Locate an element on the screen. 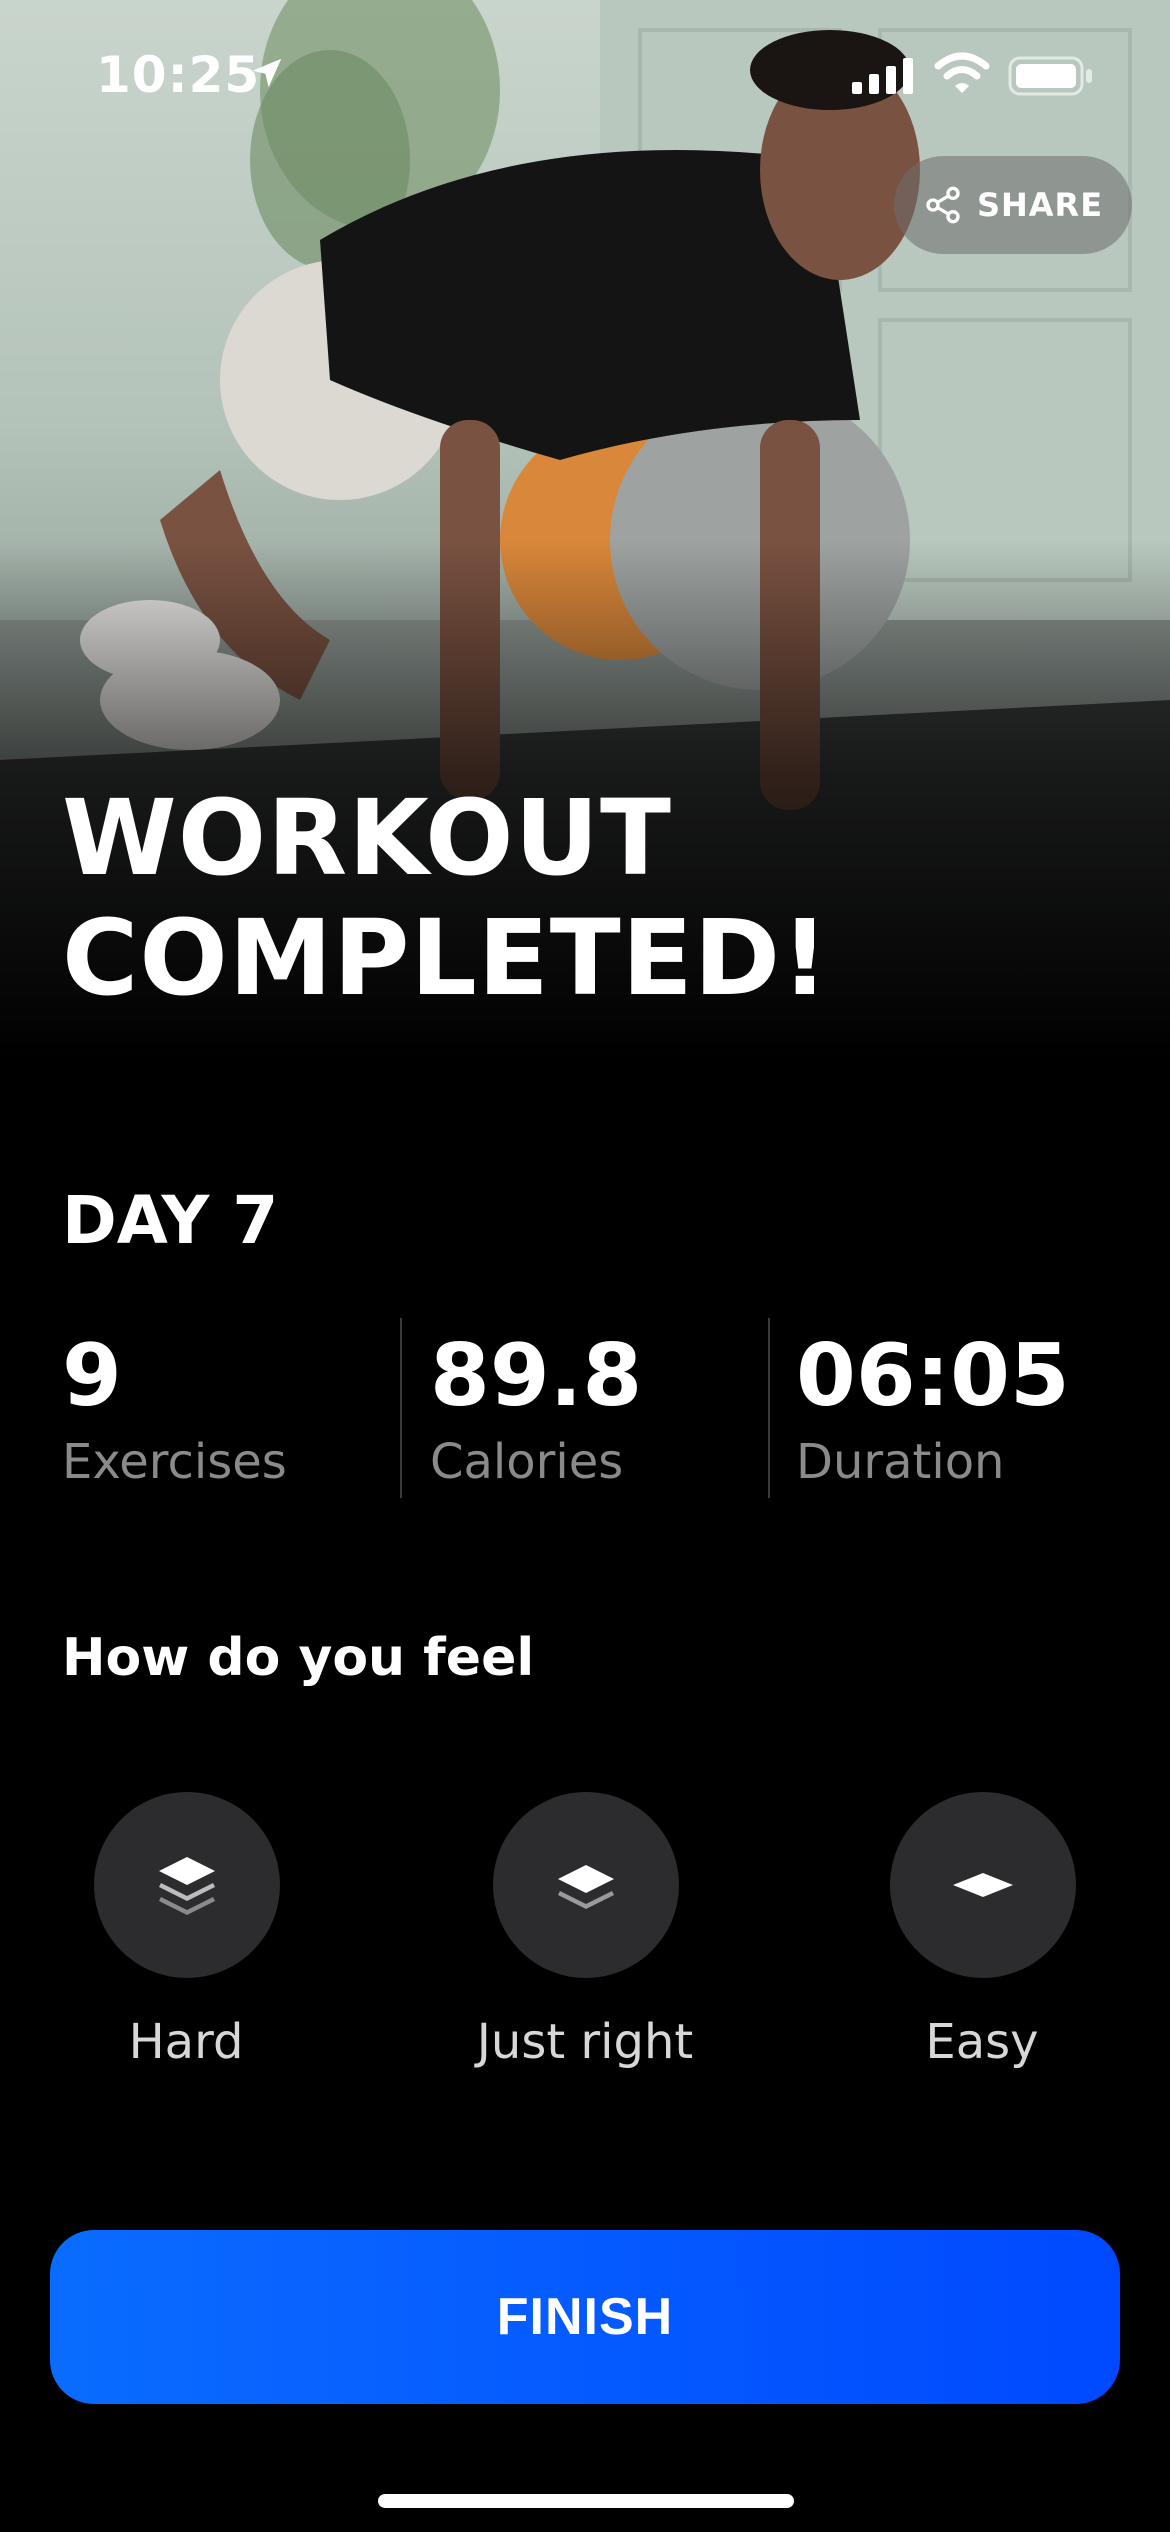  stat-duration: 06:05 Duration is located at coordinates (919, 1408).